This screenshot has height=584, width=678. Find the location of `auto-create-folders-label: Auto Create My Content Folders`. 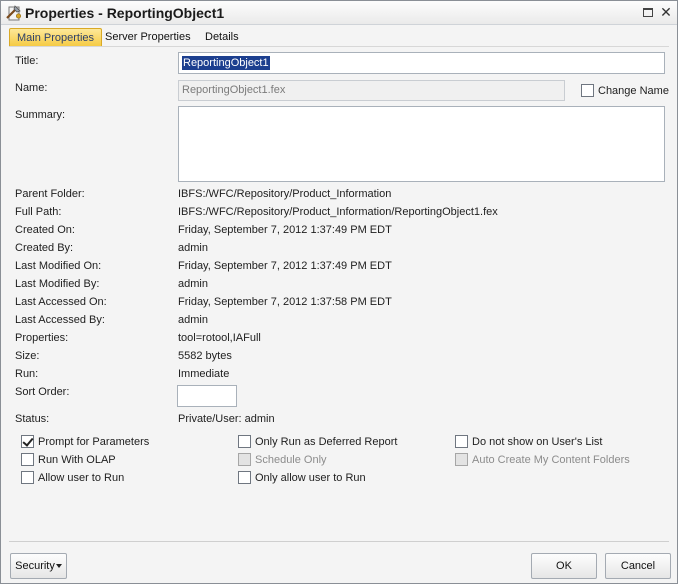

auto-create-folders-label: Auto Create My Content Folders is located at coordinates (551, 460).